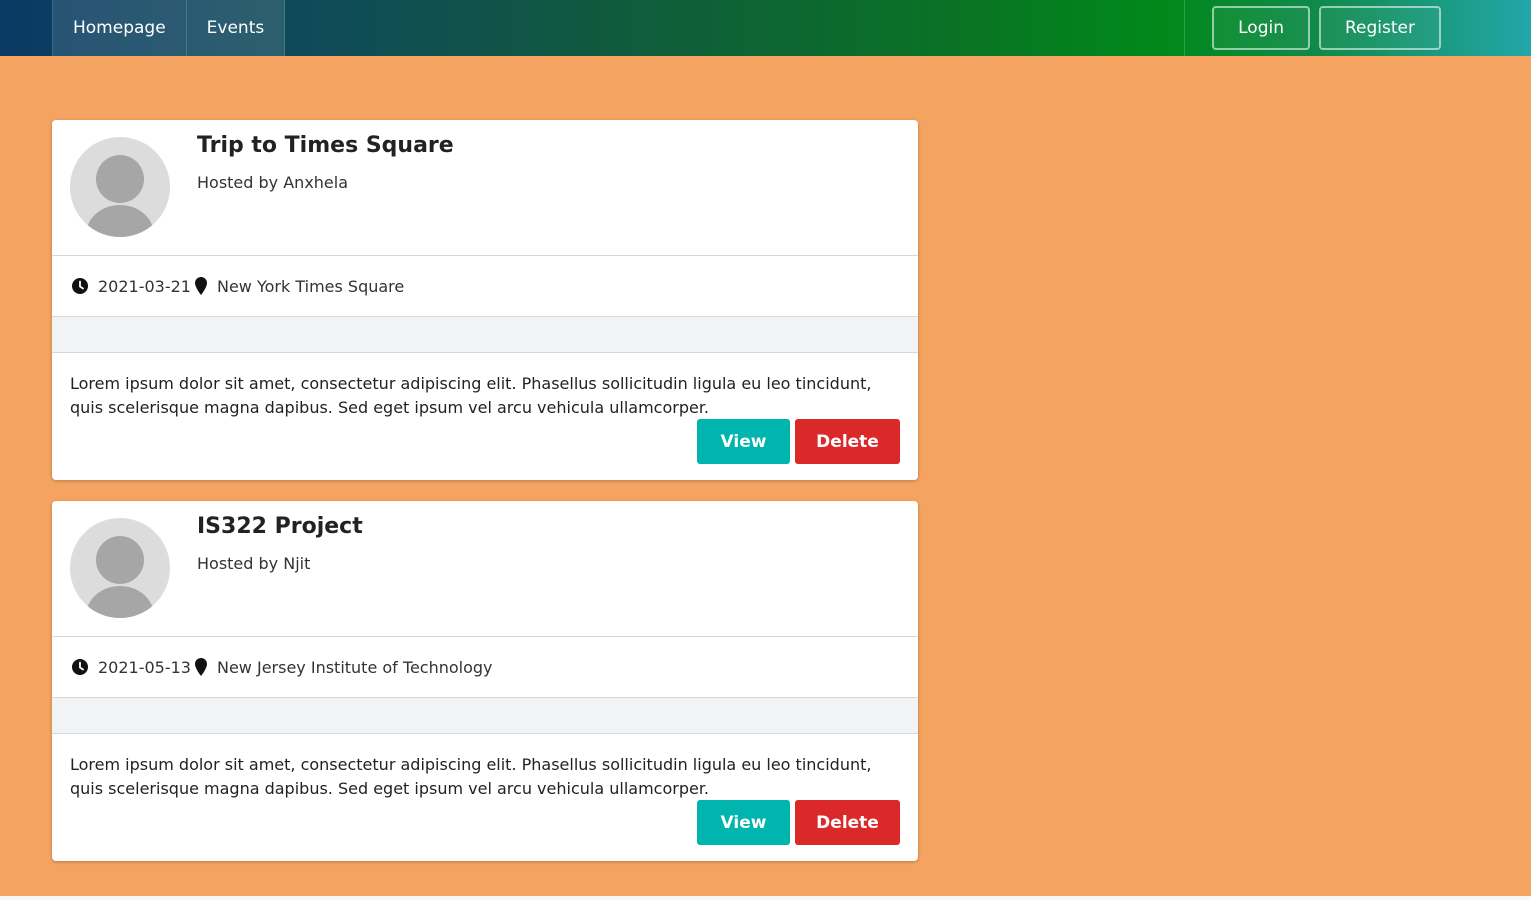 Image resolution: width=1531 pixels, height=900 pixels. What do you see at coordinates (119, 28) in the screenshot?
I see `nav-item-homepage: Homepage` at bounding box center [119, 28].